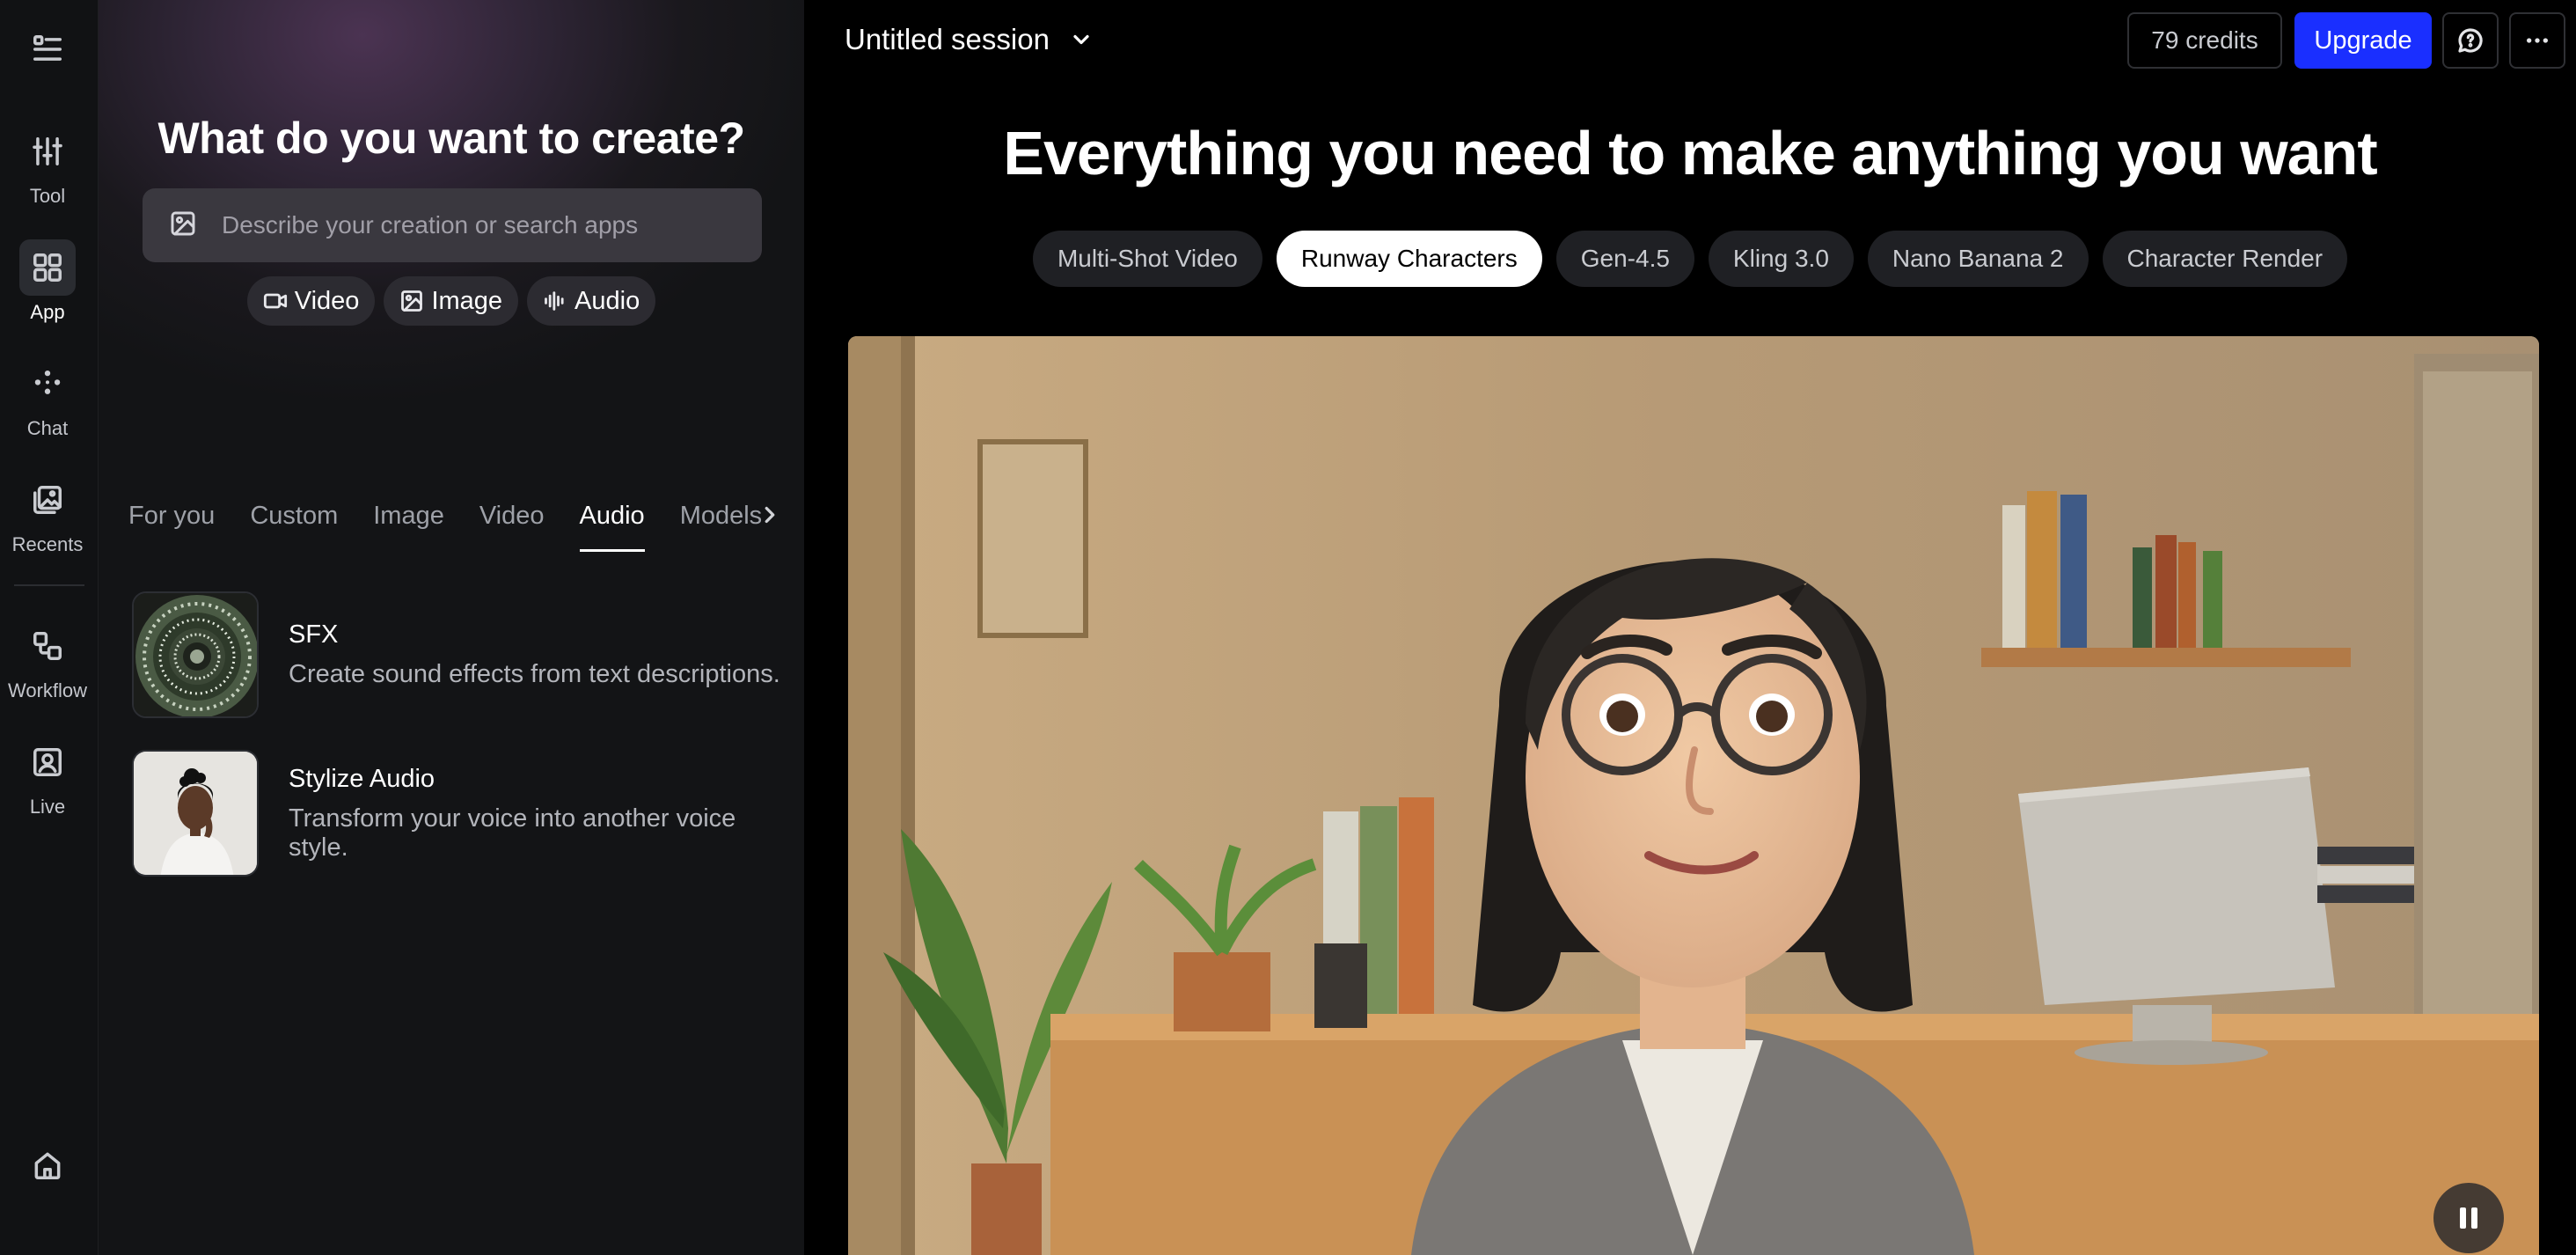 This screenshot has height=1255, width=2576. What do you see at coordinates (467, 300) in the screenshot?
I see `chip-image-label: Image` at bounding box center [467, 300].